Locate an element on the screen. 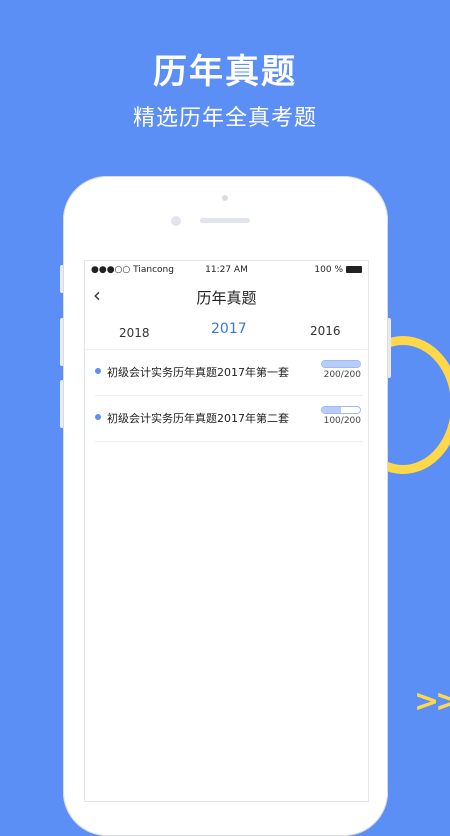 This screenshot has width=450, height=836. promo-headline: 历年真题 is located at coordinates (225, 72).